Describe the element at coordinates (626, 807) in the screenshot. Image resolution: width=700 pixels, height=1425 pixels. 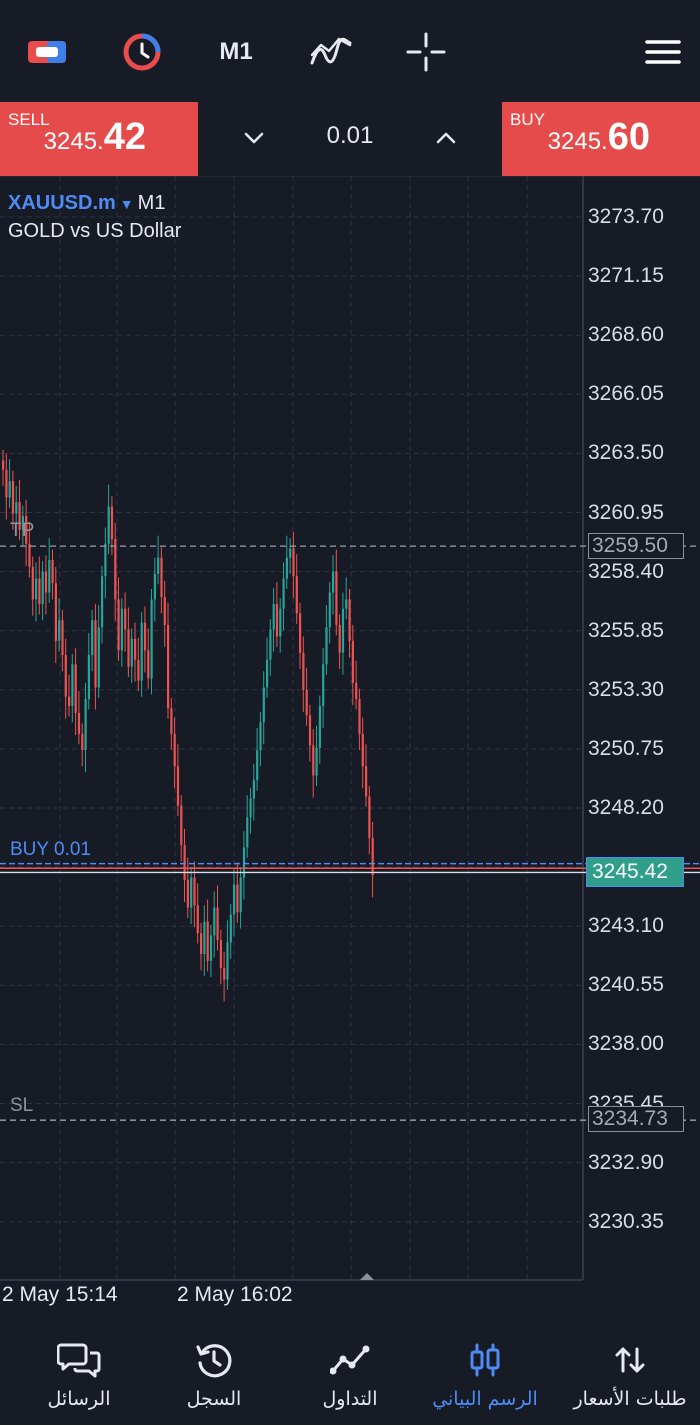
I see `axis-price-label: 3248.20` at that location.